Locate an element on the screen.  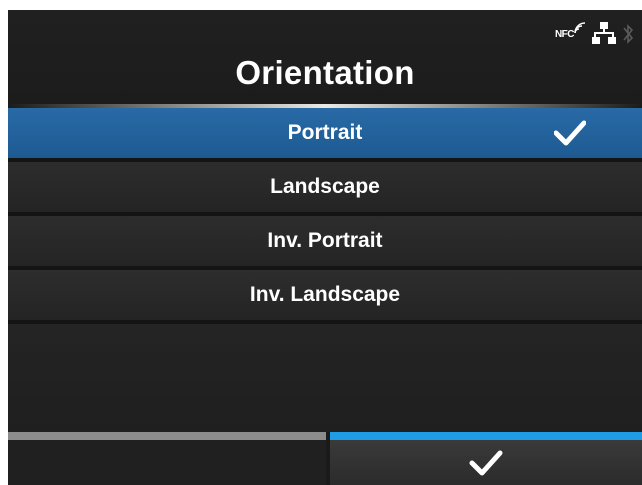
confirm-button is located at coordinates (486, 458).